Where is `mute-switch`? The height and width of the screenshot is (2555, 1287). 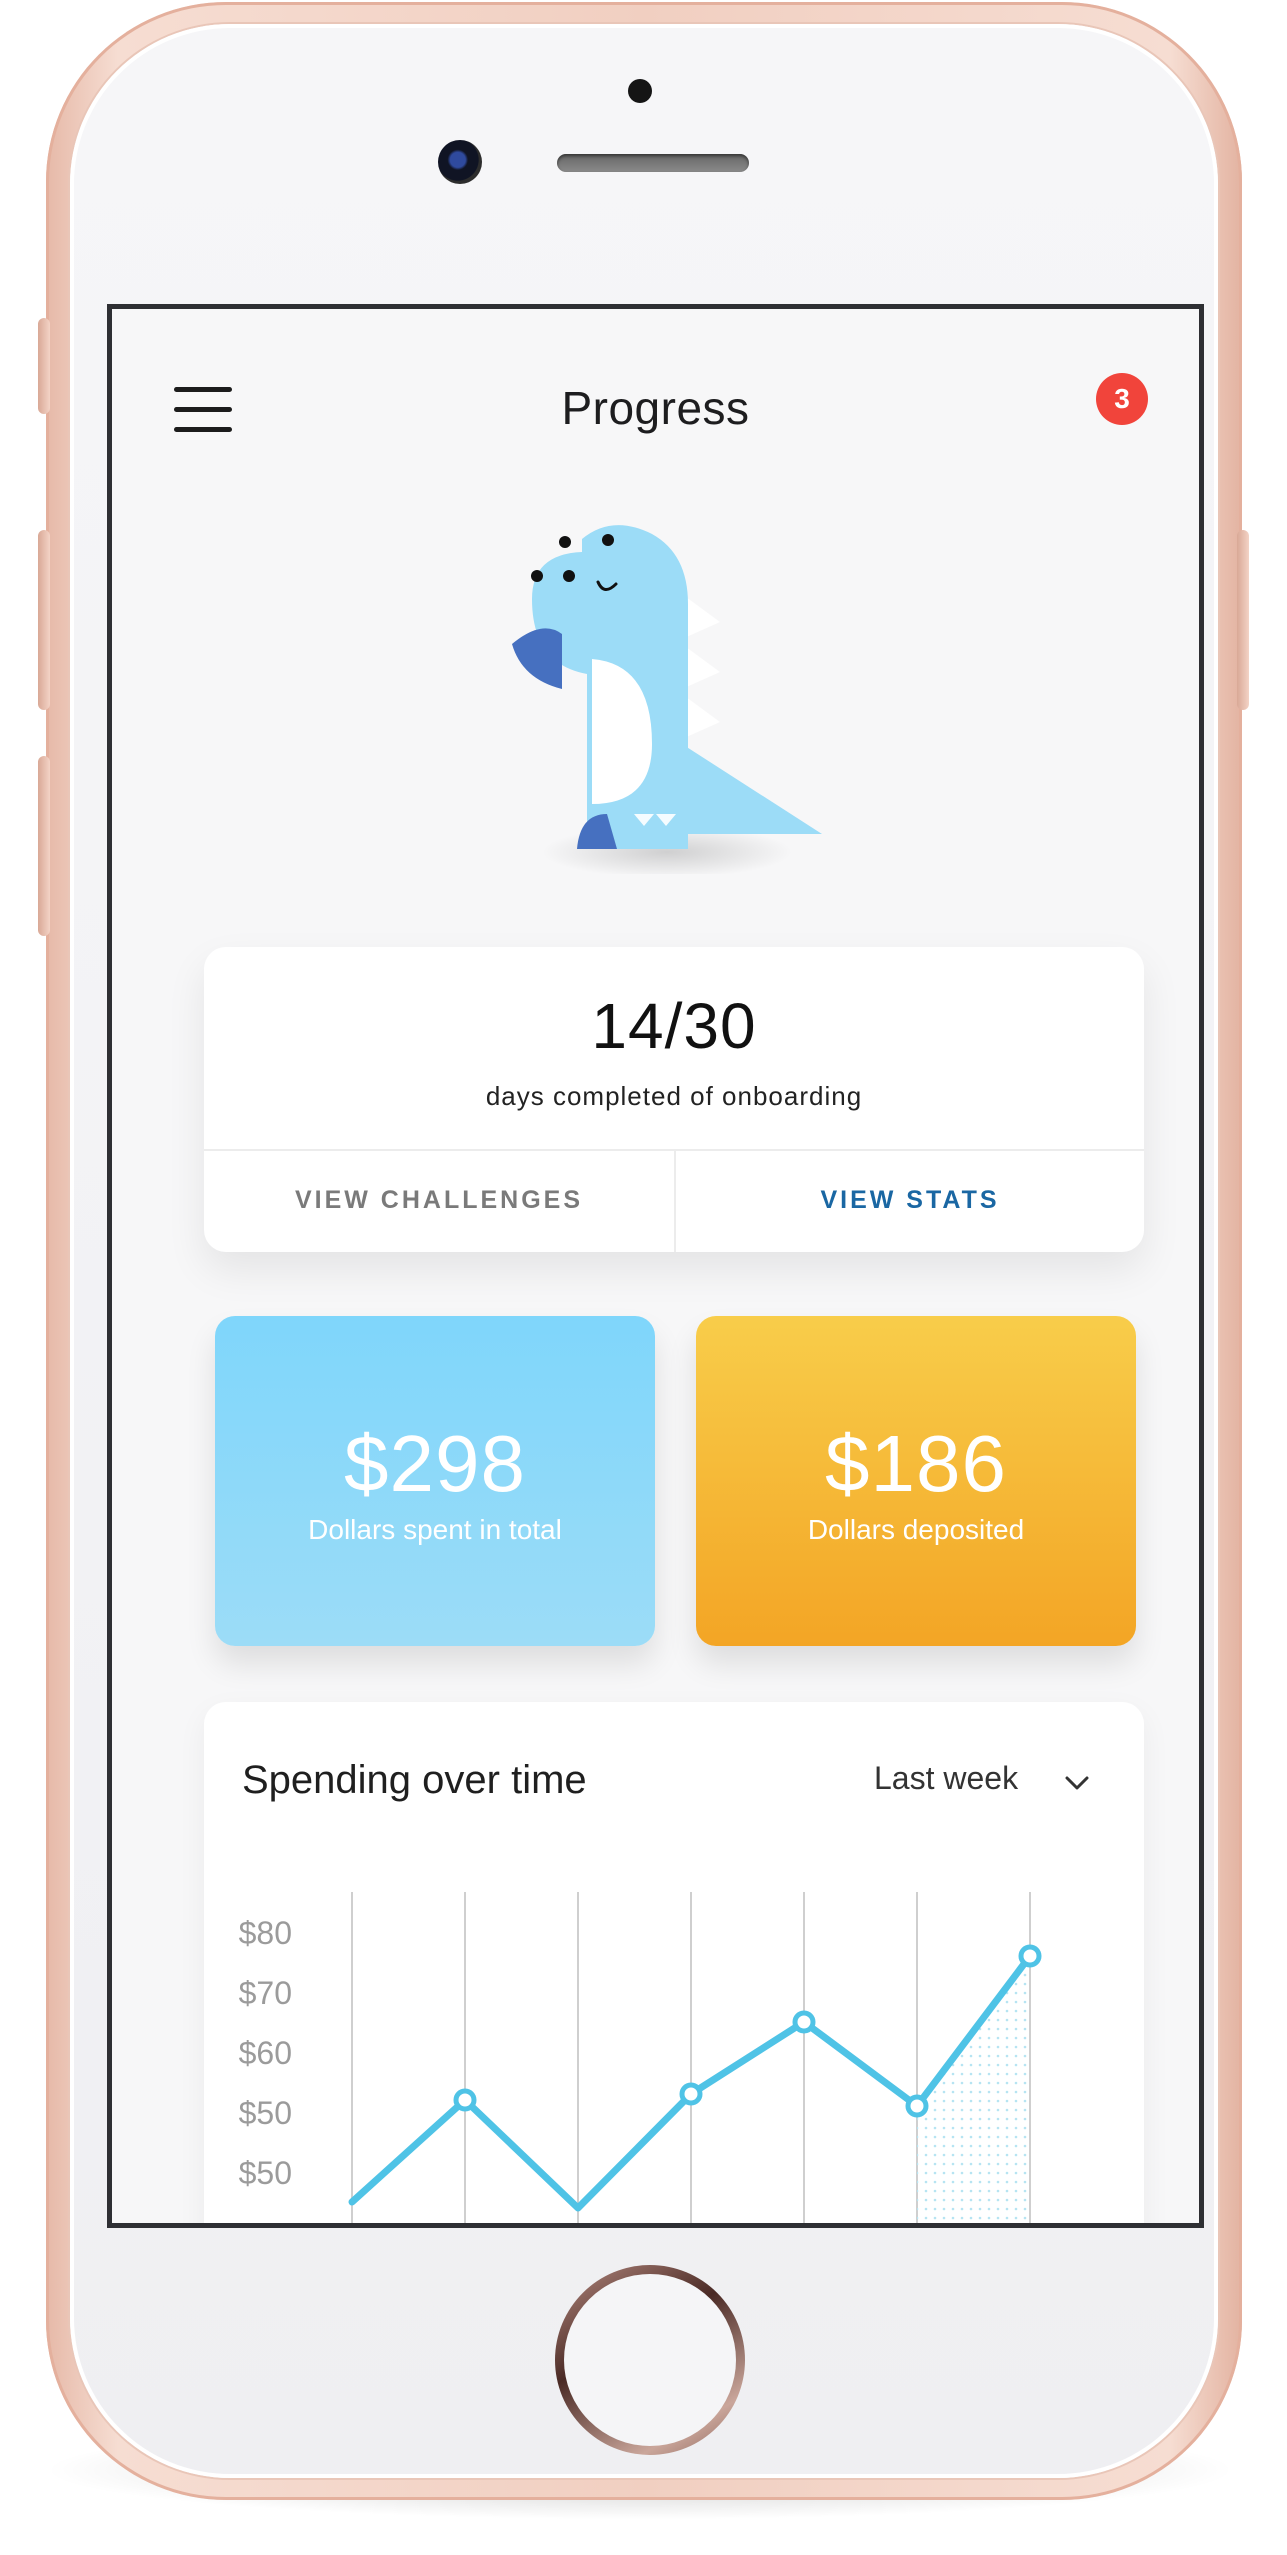
mute-switch is located at coordinates (44, 366).